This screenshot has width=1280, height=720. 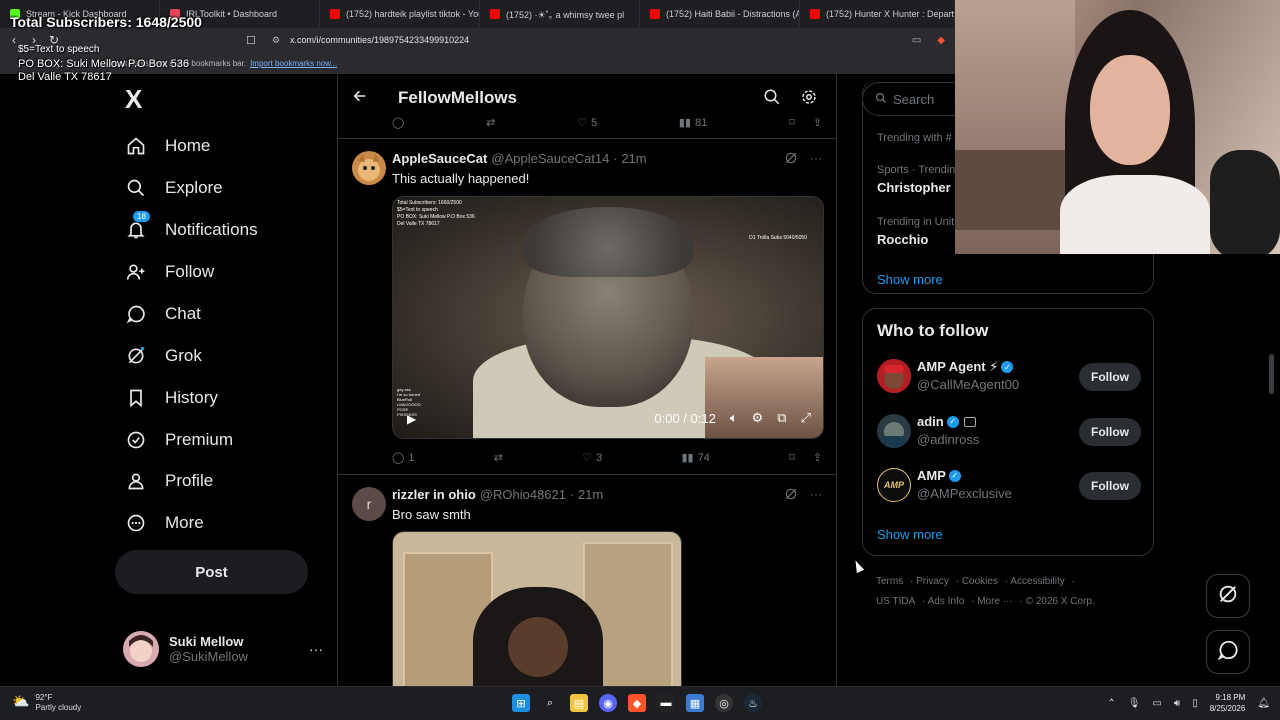 What do you see at coordinates (251, 40) in the screenshot?
I see `bookmark-star-icon: ☐` at bounding box center [251, 40].